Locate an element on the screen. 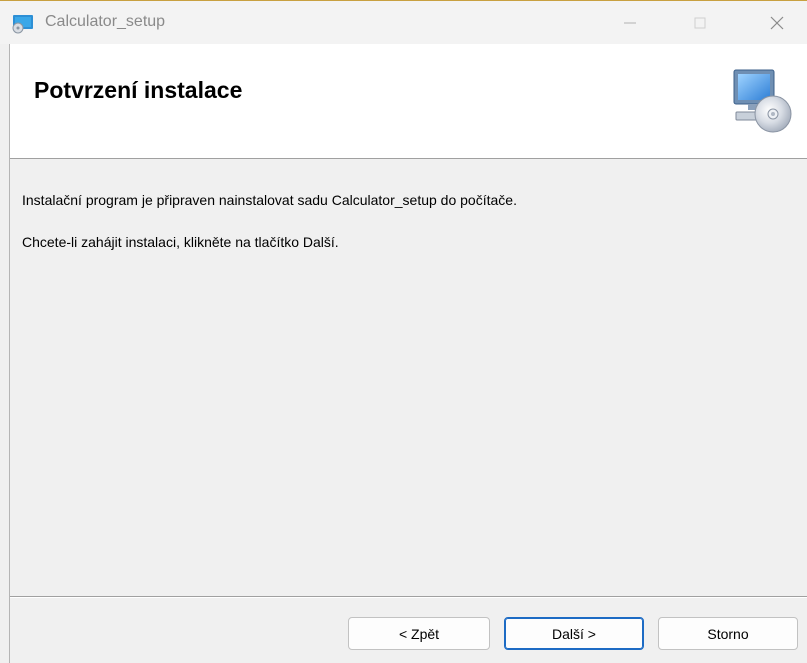 The height and width of the screenshot is (663, 807). back-button: < Zpět is located at coordinates (419, 633).